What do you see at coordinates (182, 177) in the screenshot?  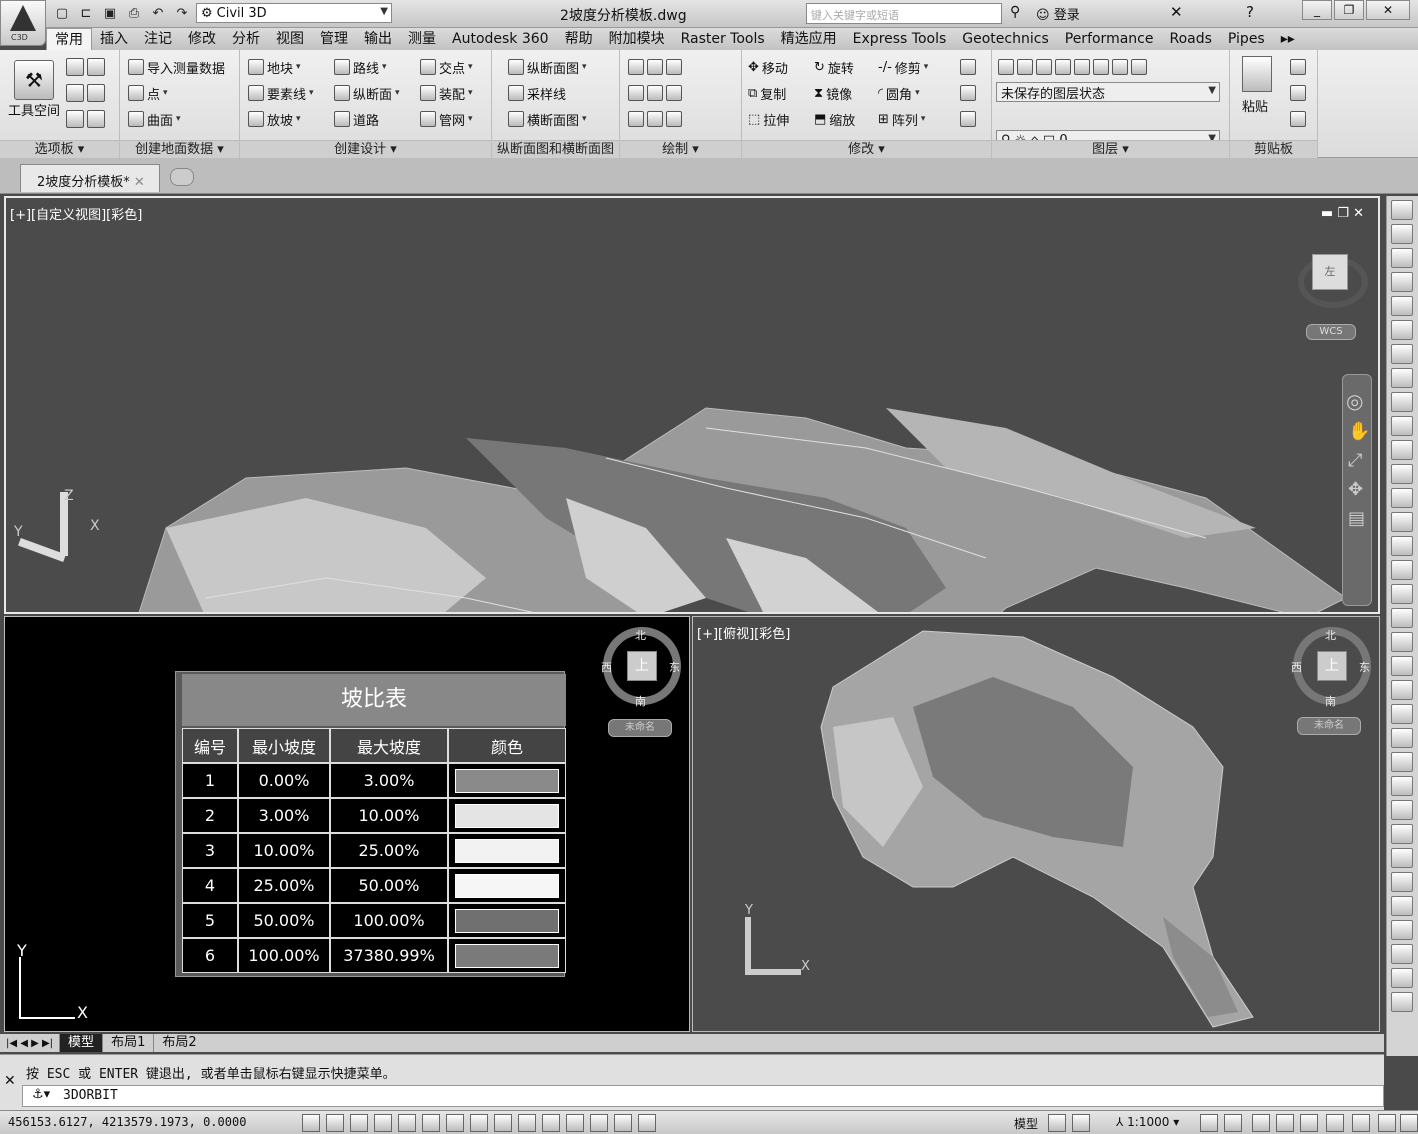 I see `new-tab-button` at bounding box center [182, 177].